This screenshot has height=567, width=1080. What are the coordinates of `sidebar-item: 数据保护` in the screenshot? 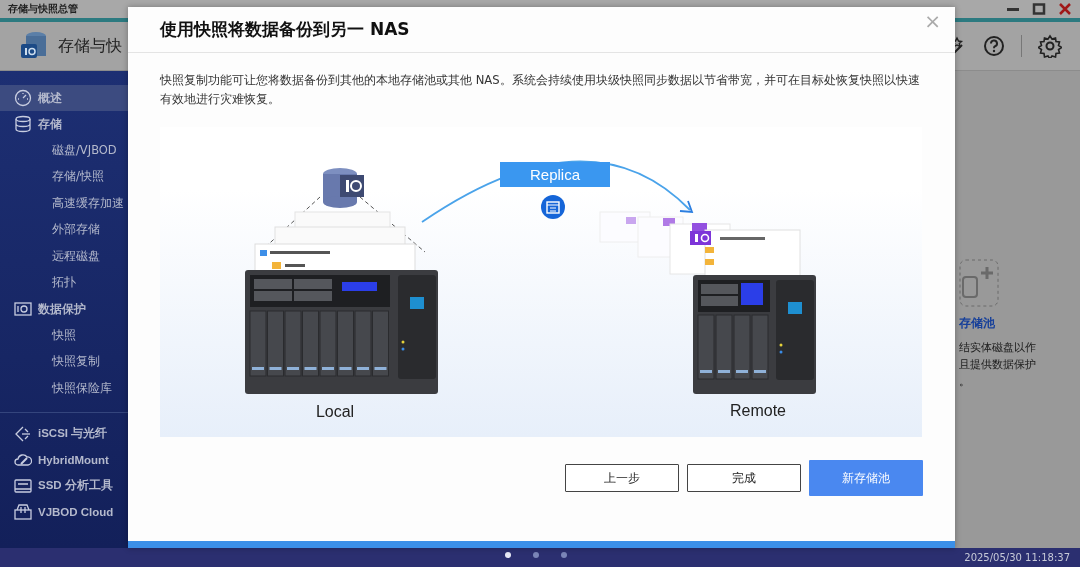 It's located at (64, 309).